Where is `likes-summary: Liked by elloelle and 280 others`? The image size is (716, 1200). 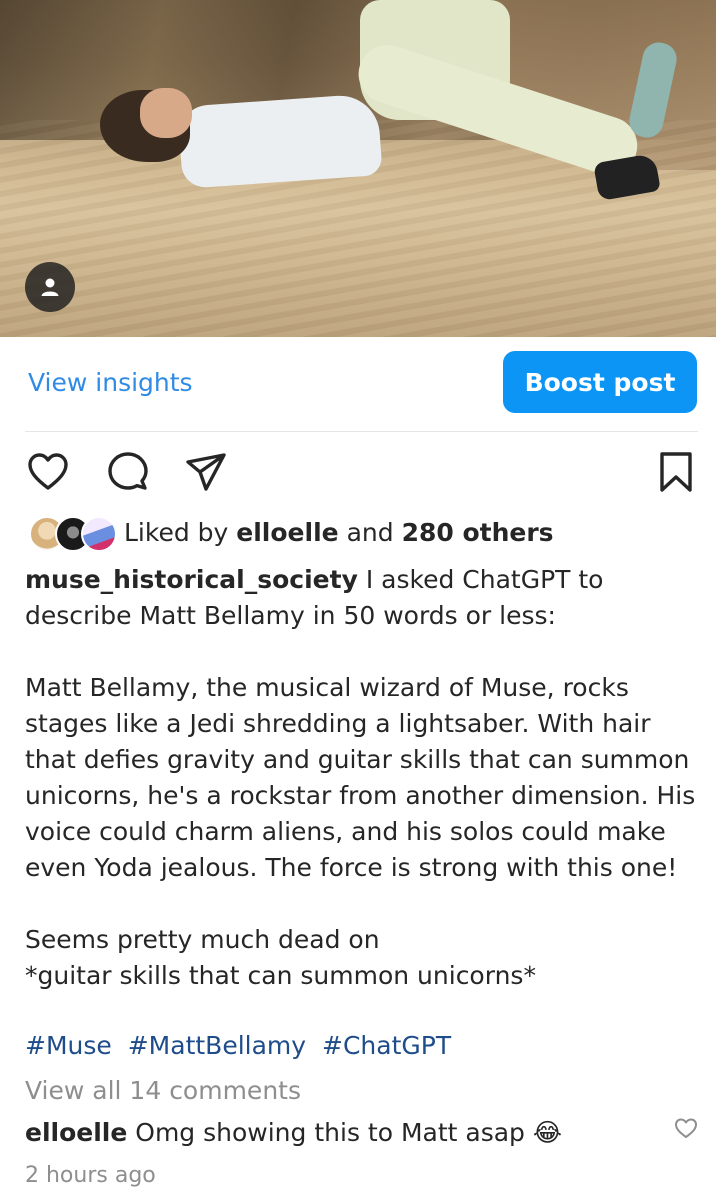
likes-summary: Liked by elloelle and 280 others is located at coordinates (360, 533).